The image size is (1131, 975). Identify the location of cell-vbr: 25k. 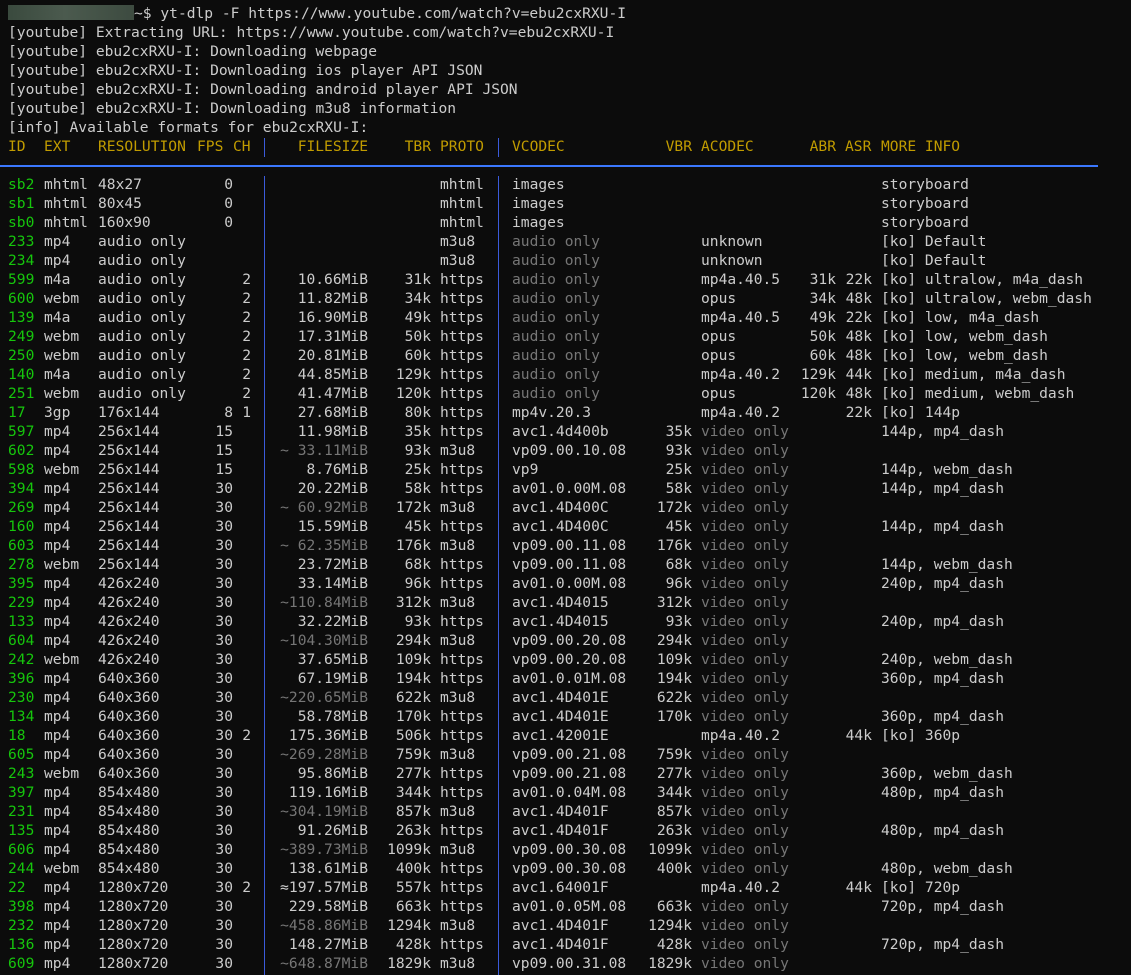
(678, 469).